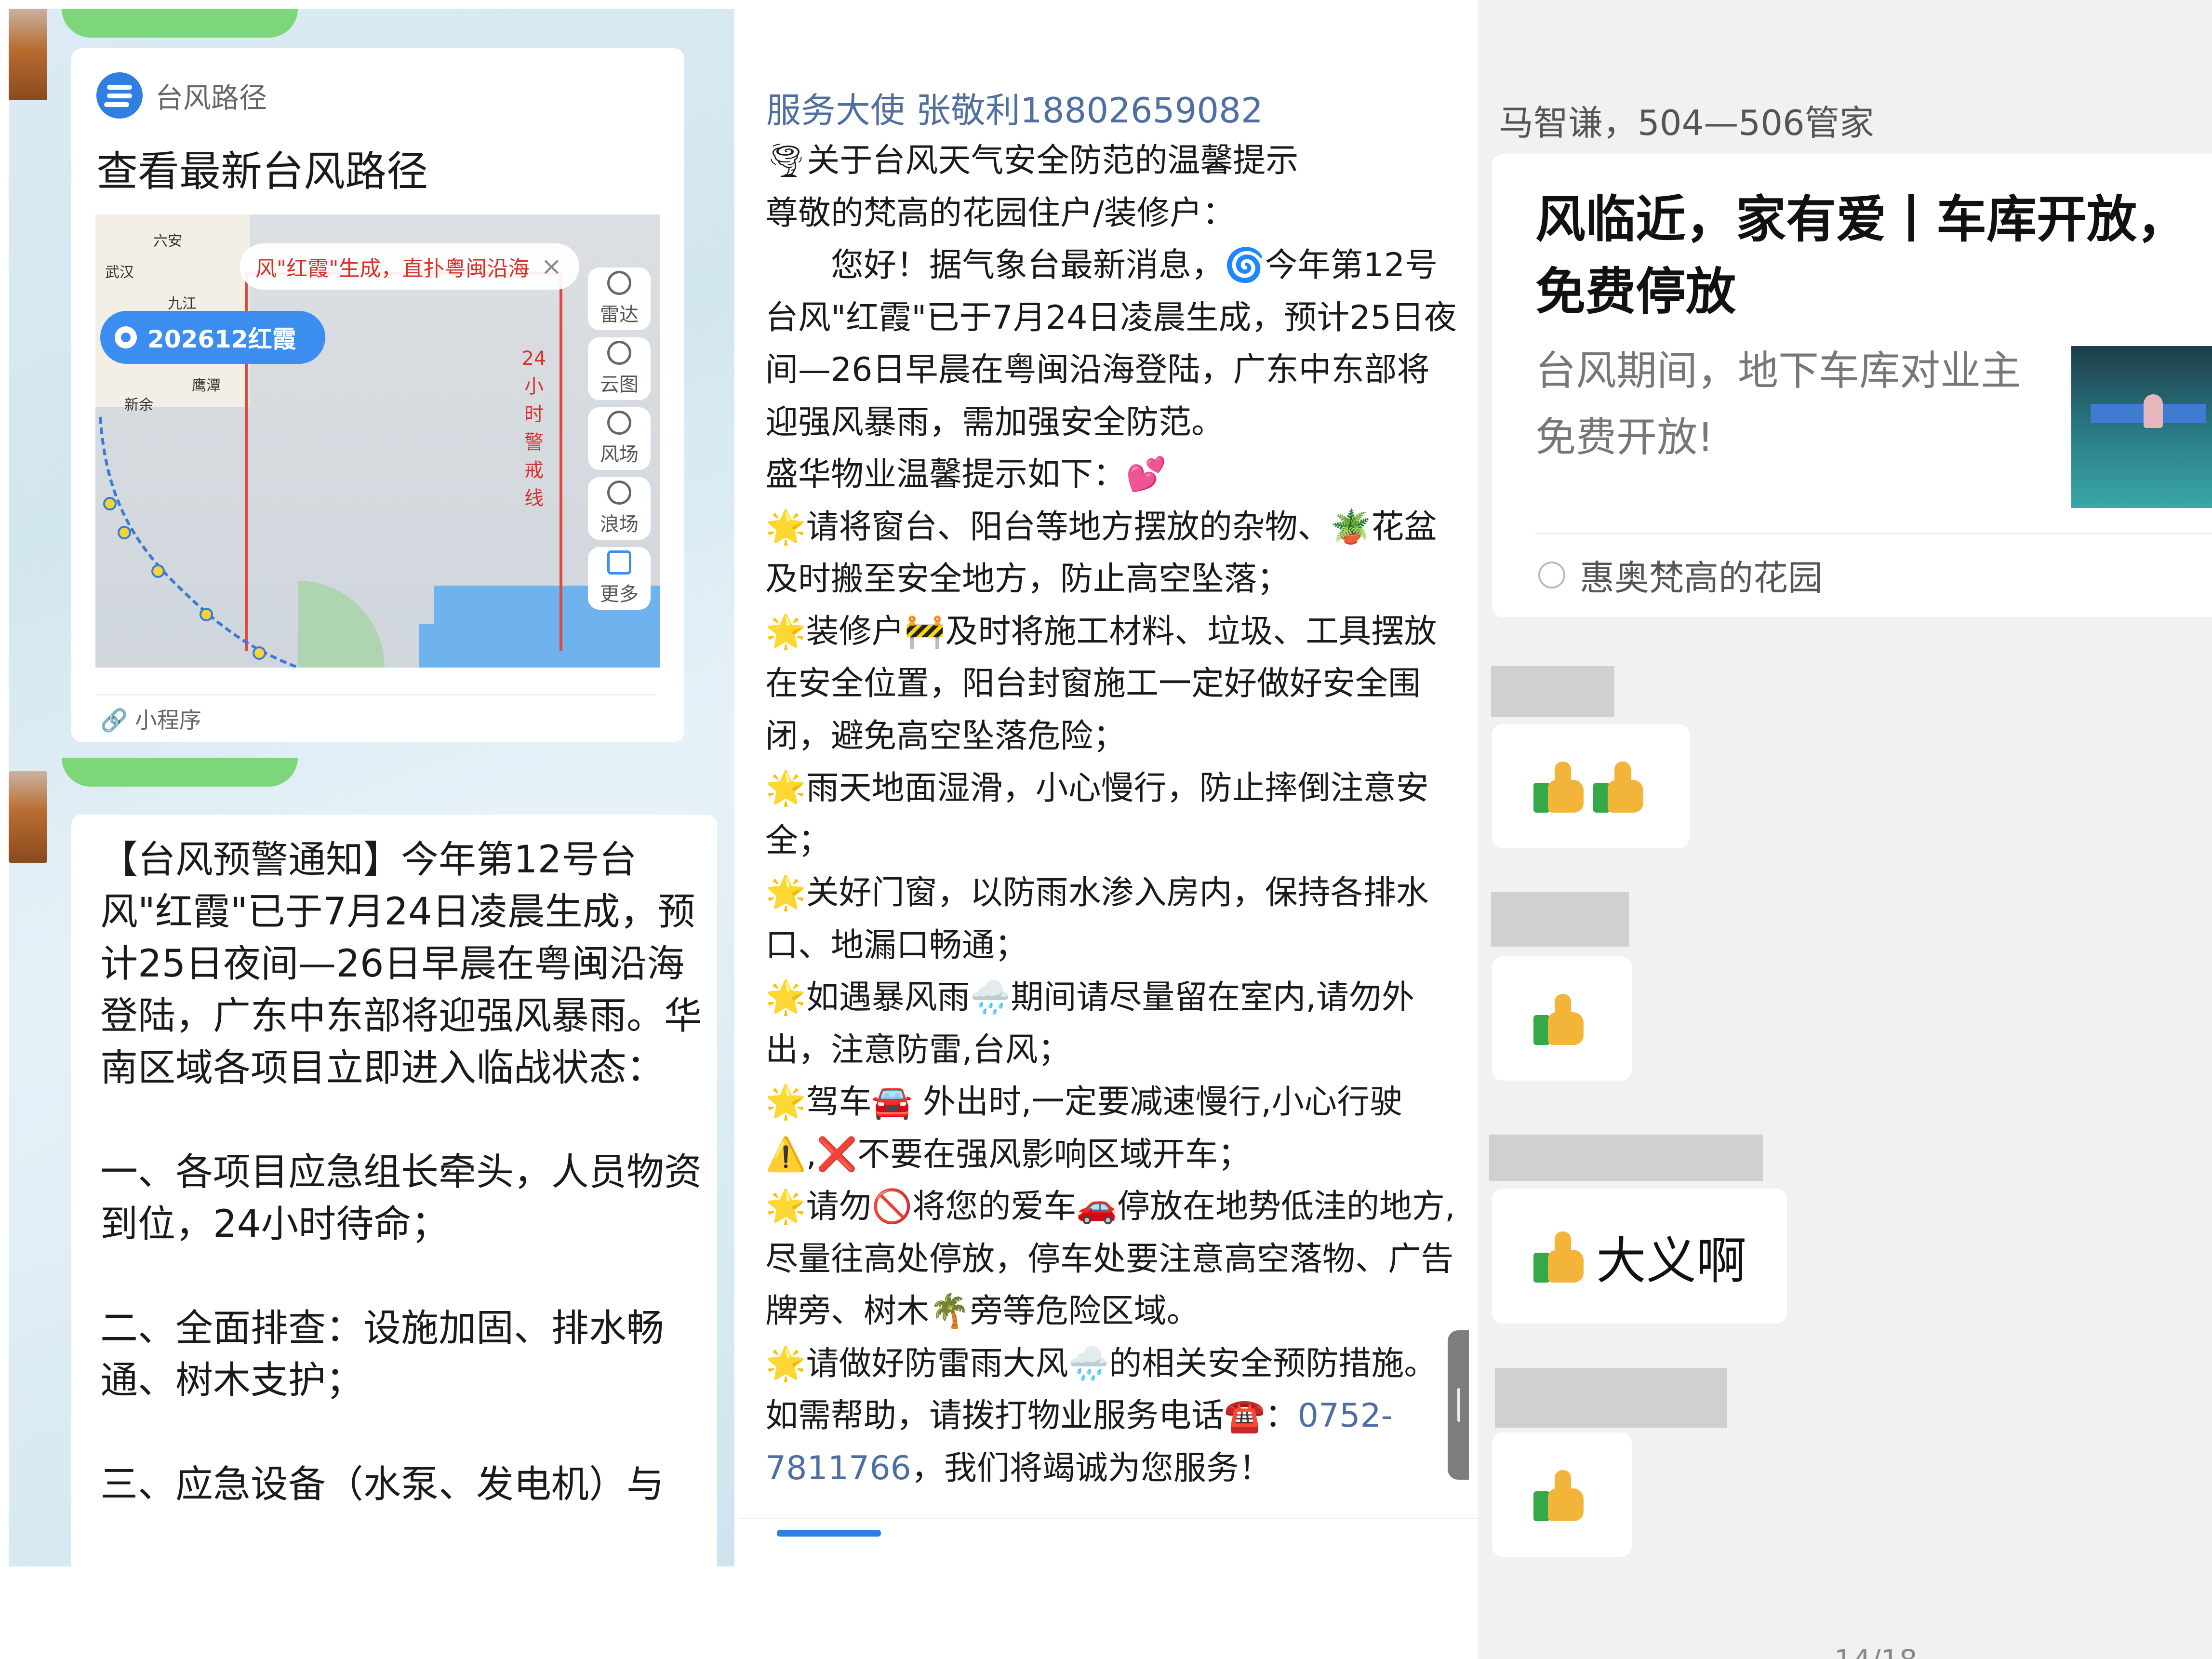 Image resolution: width=2212 pixels, height=1659 pixels. Describe the element at coordinates (1686, 119) in the screenshot. I see `sender-name: 马智谦，504—506管家` at that location.